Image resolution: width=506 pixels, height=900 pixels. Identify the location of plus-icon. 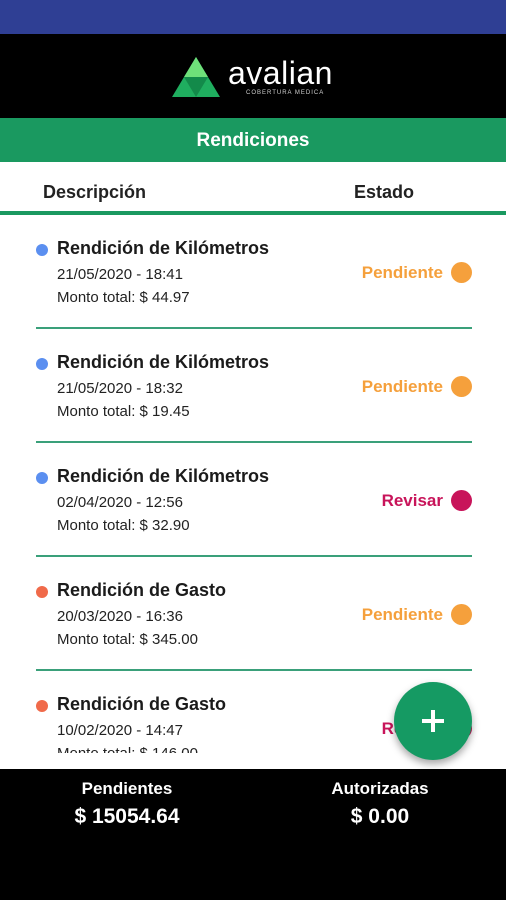
(433, 721).